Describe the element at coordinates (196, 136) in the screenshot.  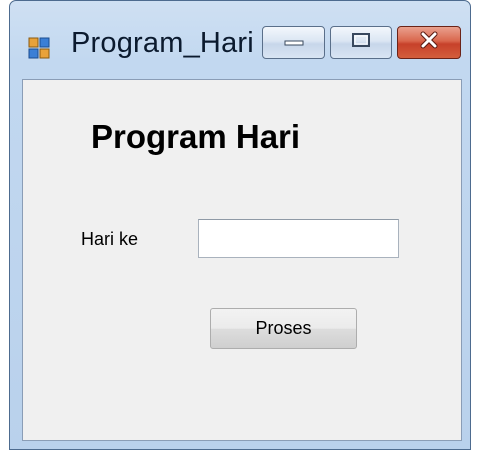
I see `page-title: Program Hari` at that location.